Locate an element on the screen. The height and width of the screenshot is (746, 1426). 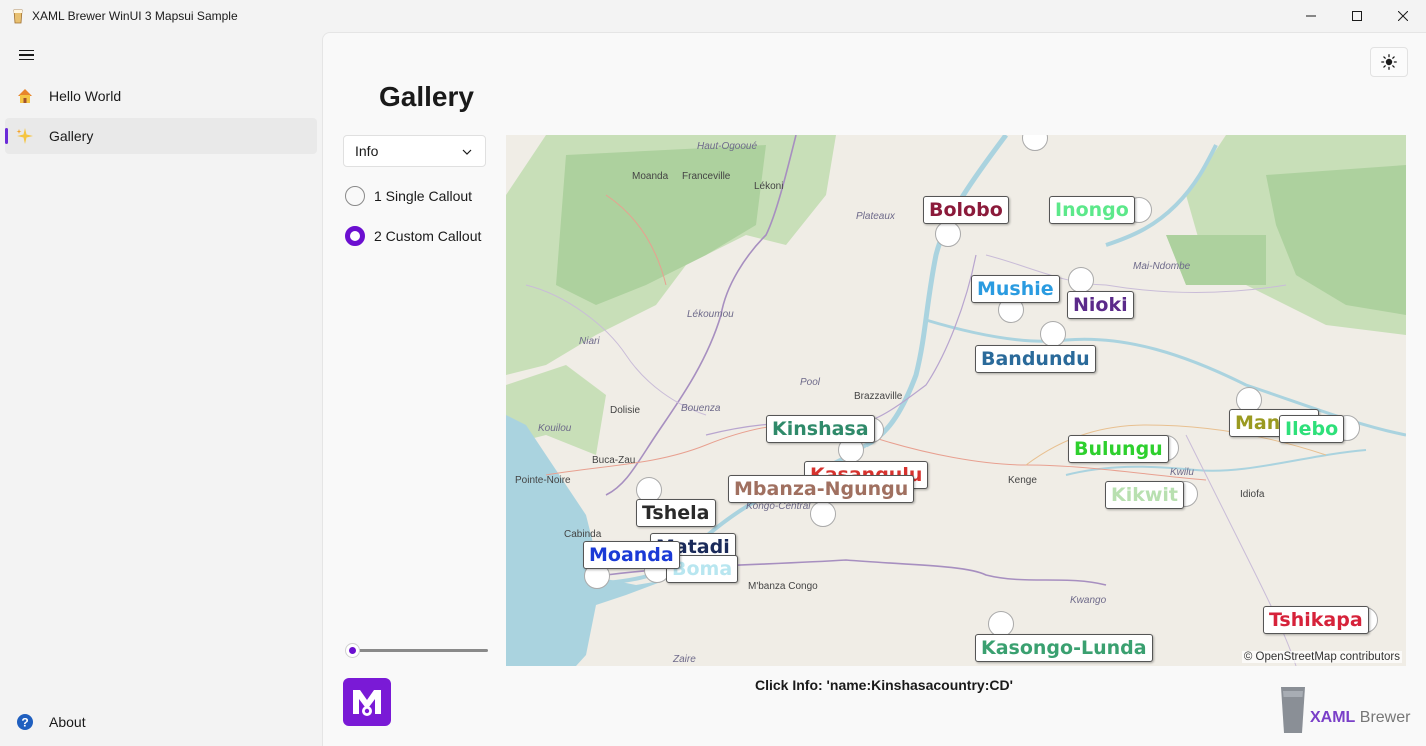
sparkle-icon is located at coordinates (24, 136).